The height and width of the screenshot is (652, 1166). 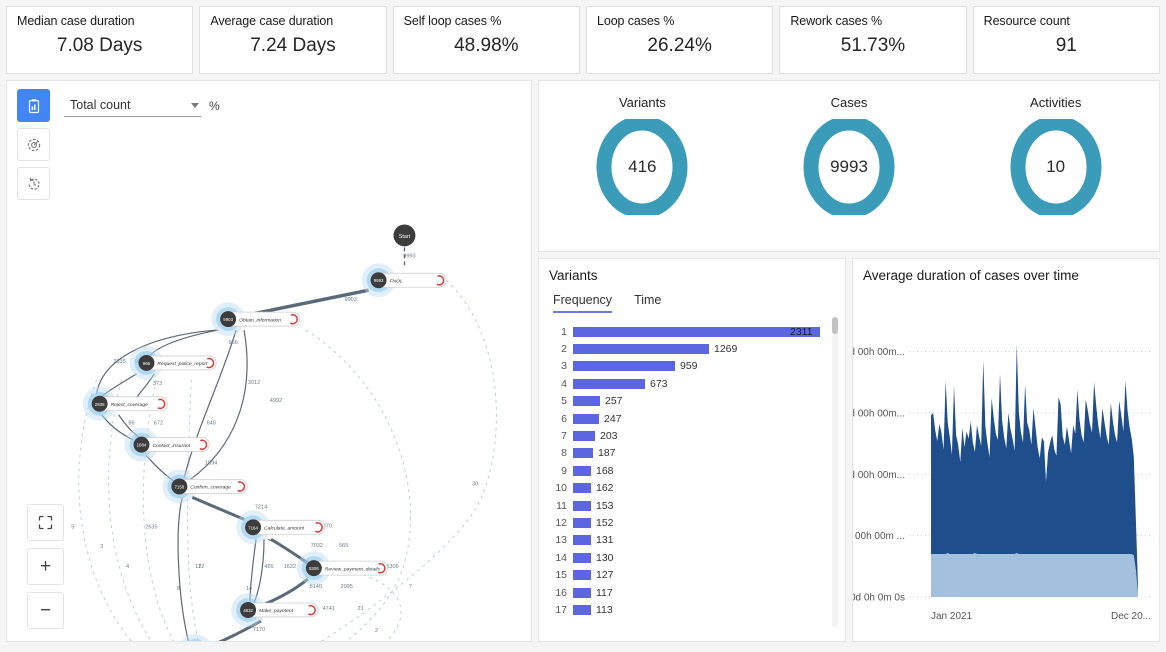 What do you see at coordinates (353, 569) in the screenshot?
I see `node-label: Review_payment_details` at bounding box center [353, 569].